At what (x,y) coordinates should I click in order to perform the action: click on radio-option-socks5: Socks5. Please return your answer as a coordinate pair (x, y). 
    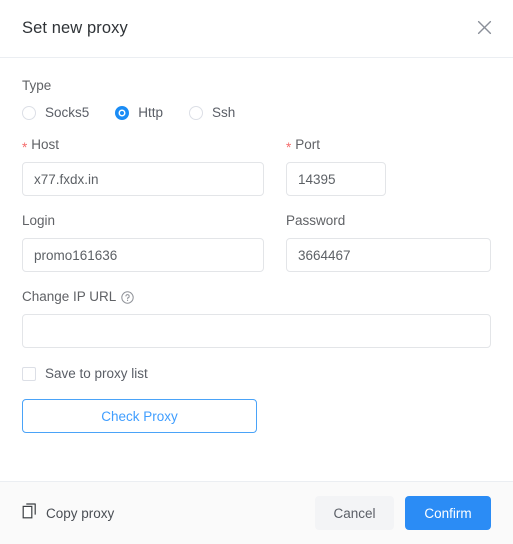
    Looking at the image, I should click on (55, 112).